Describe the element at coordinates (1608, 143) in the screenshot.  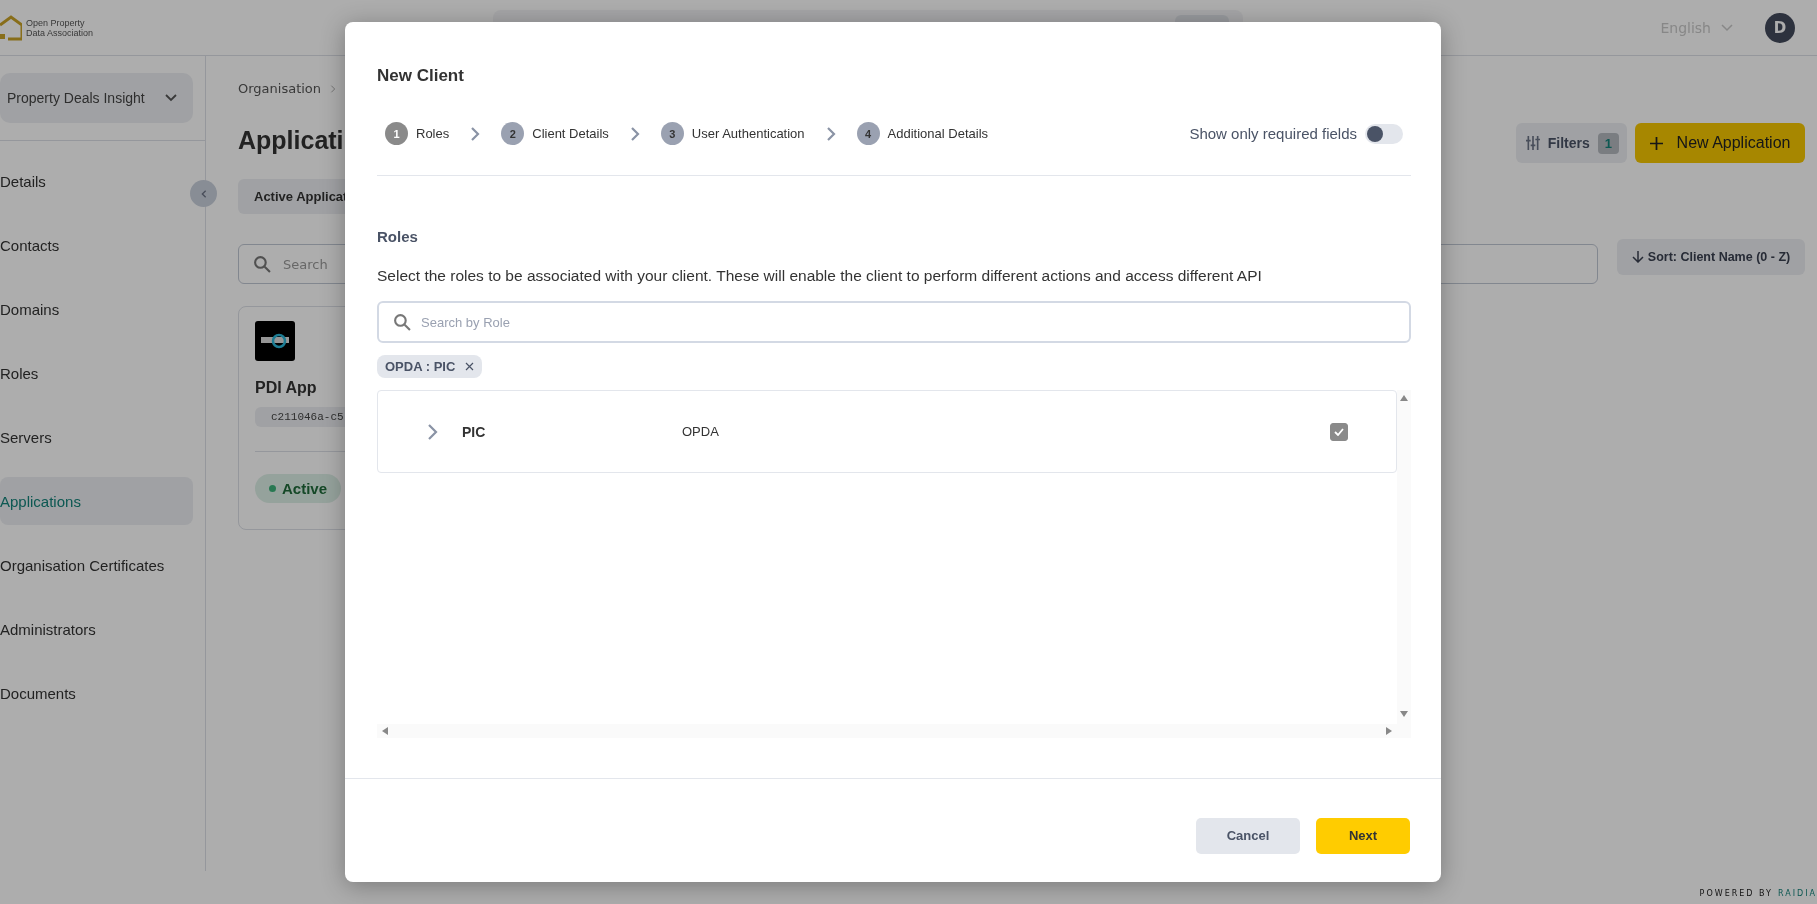
I see `filter-count: 1` at that location.